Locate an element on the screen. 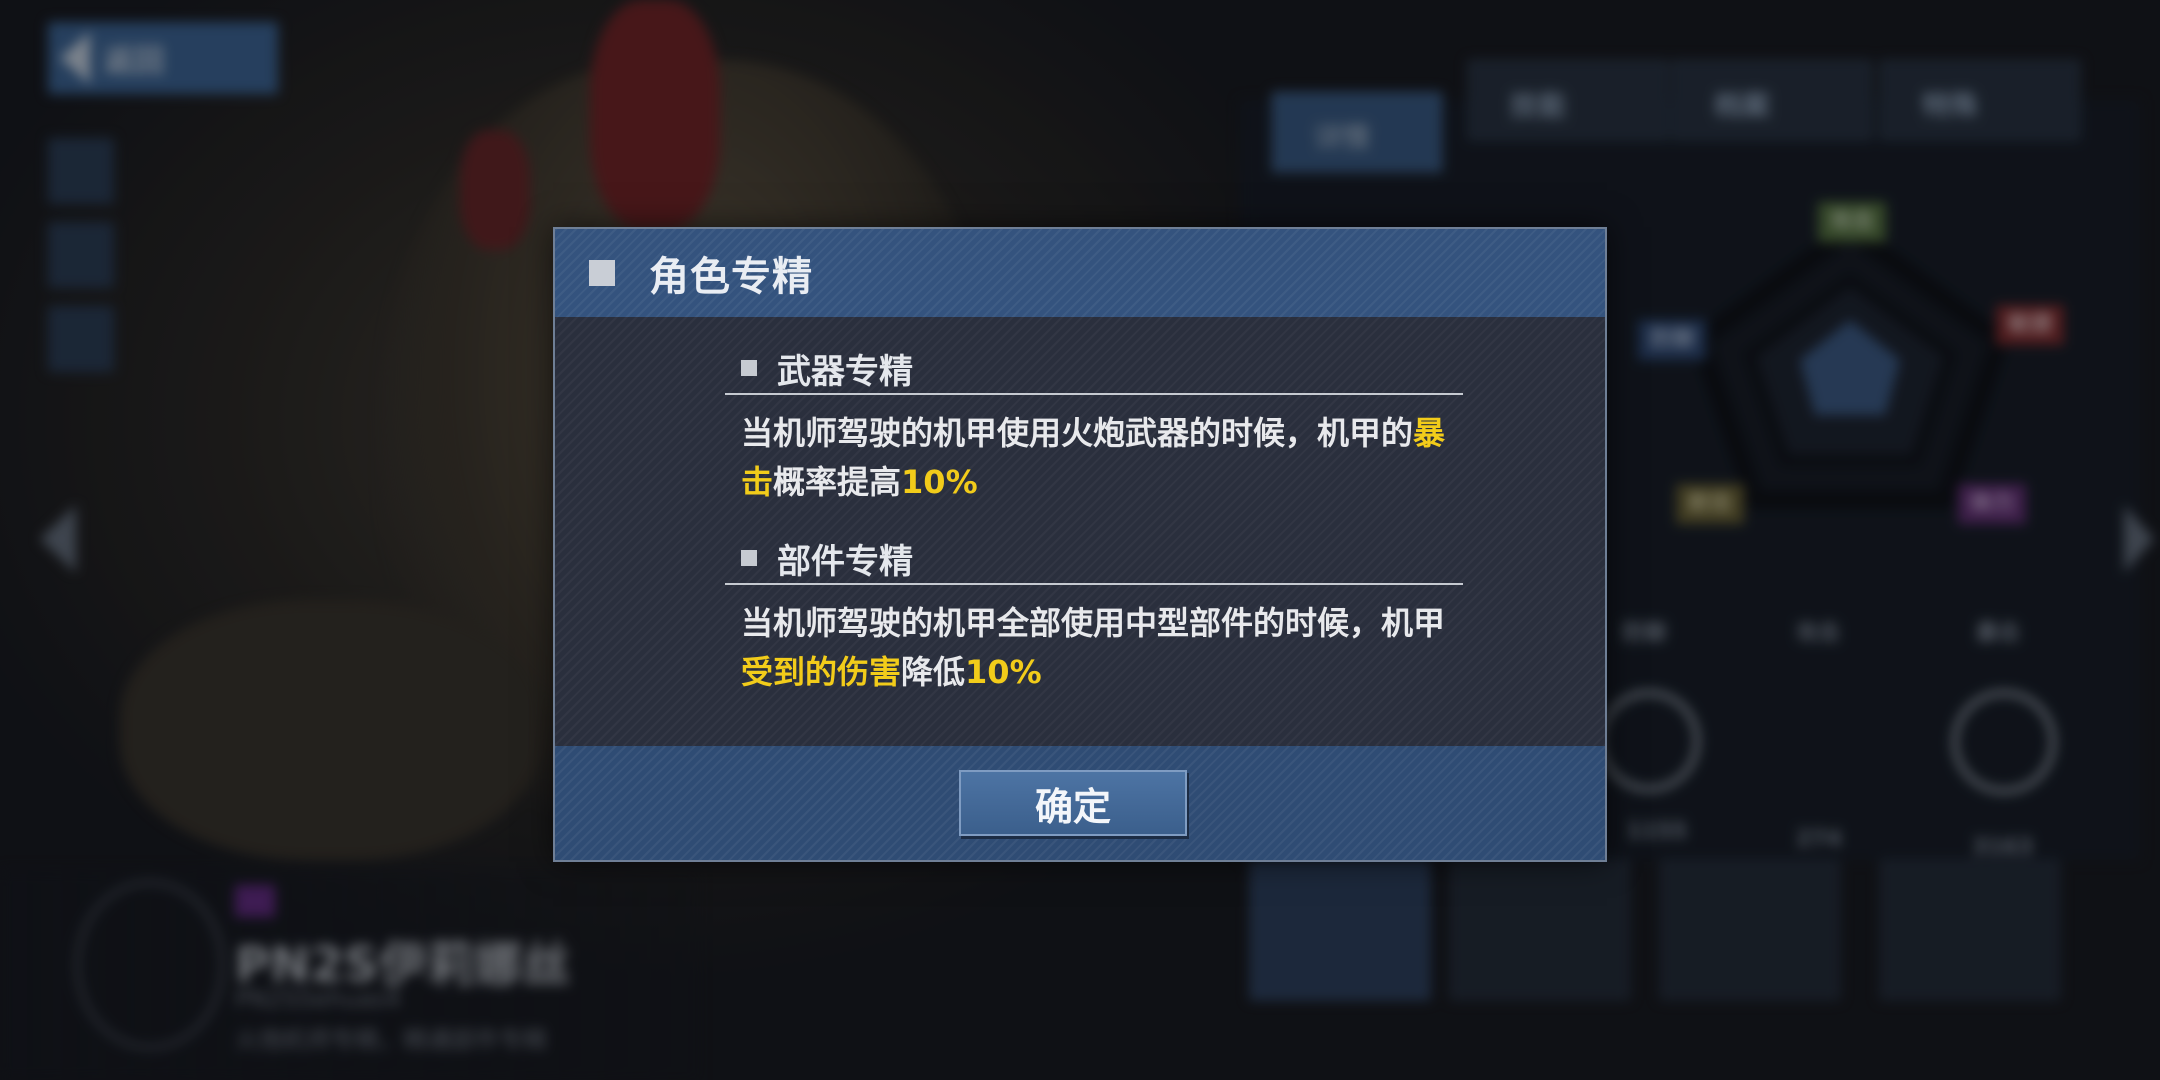 Image resolution: width=2160 pixels, height=1080 pixels. weapon-specialization-section: 武器专精 当机师驾驶的机甲使用火炮武器的时候，机甲的暴 击概率提高10% is located at coordinates (1094, 425).